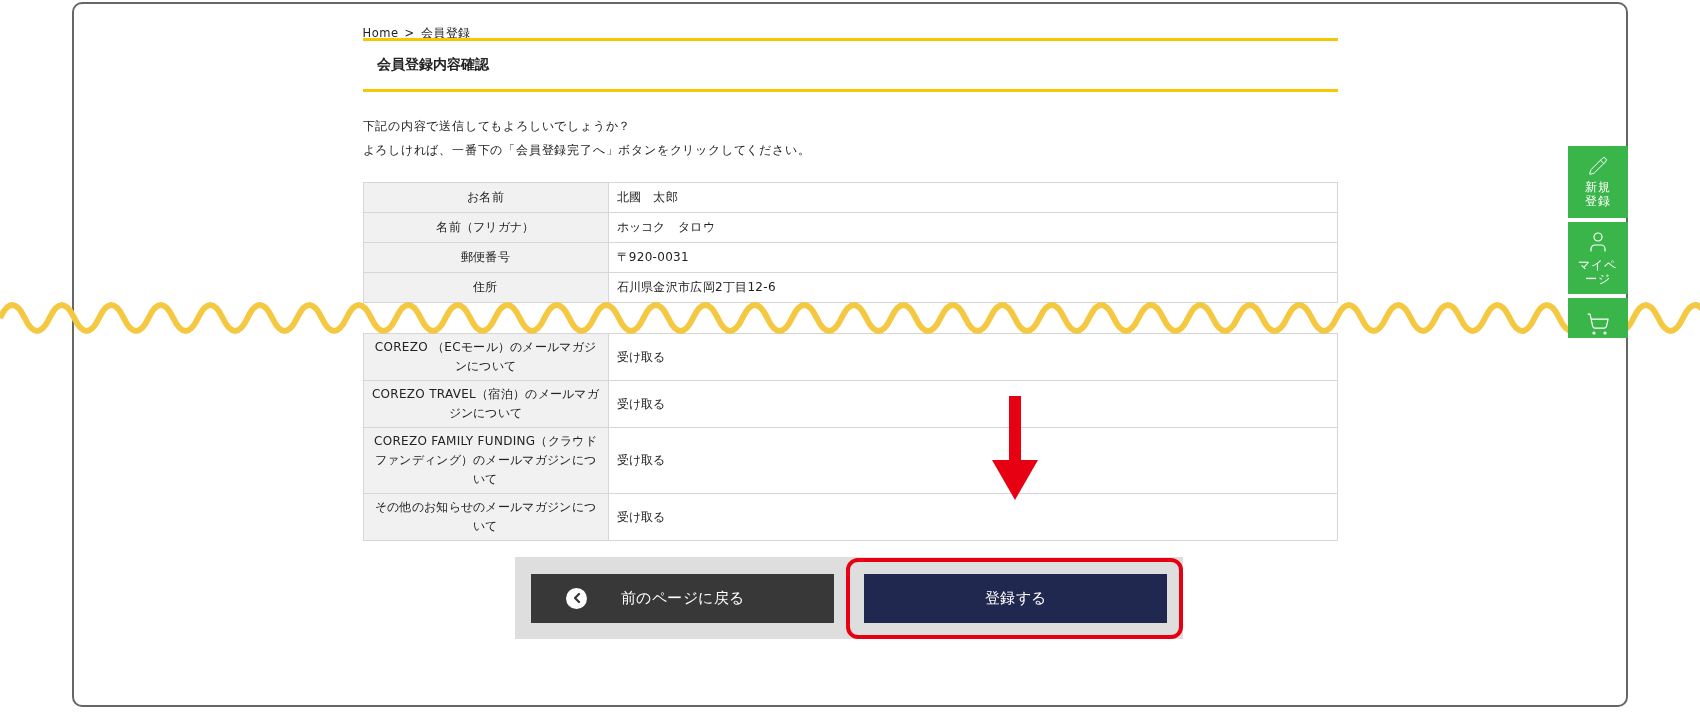 This screenshot has height=714, width=1700. What do you see at coordinates (682, 598) in the screenshot?
I see `back-button: 前のページに戻る` at bounding box center [682, 598].